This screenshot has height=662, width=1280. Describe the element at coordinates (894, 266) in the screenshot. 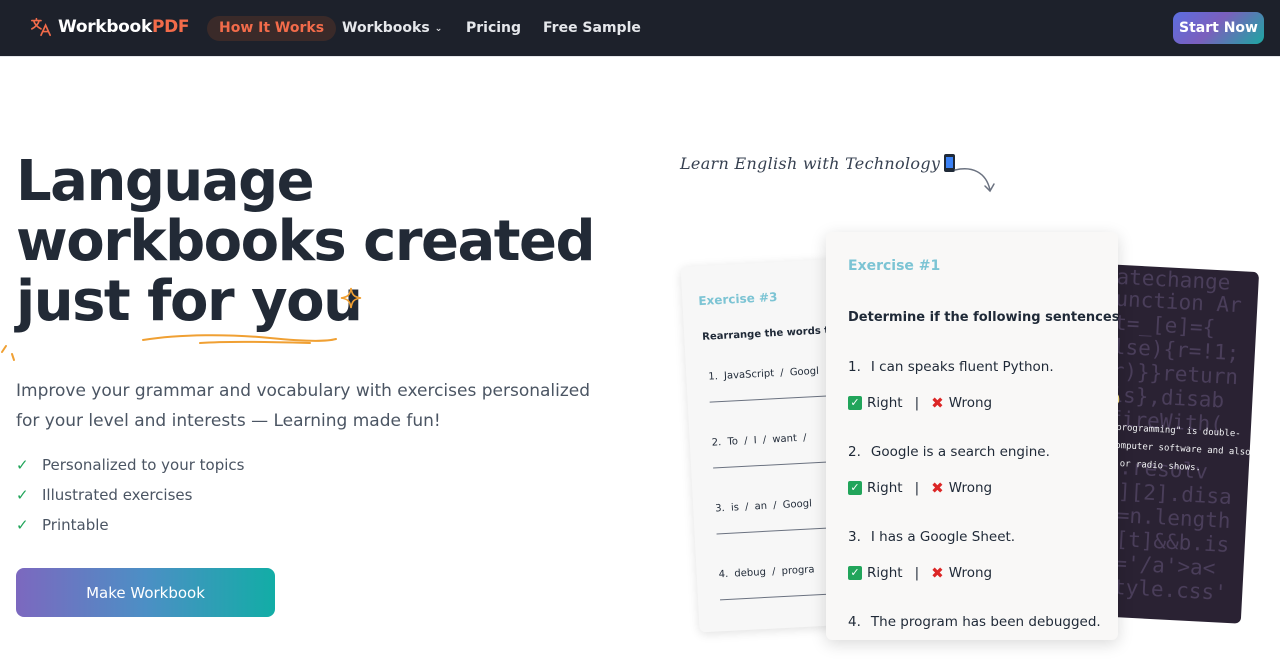

I see `exercise-title: Exercise #1` at that location.